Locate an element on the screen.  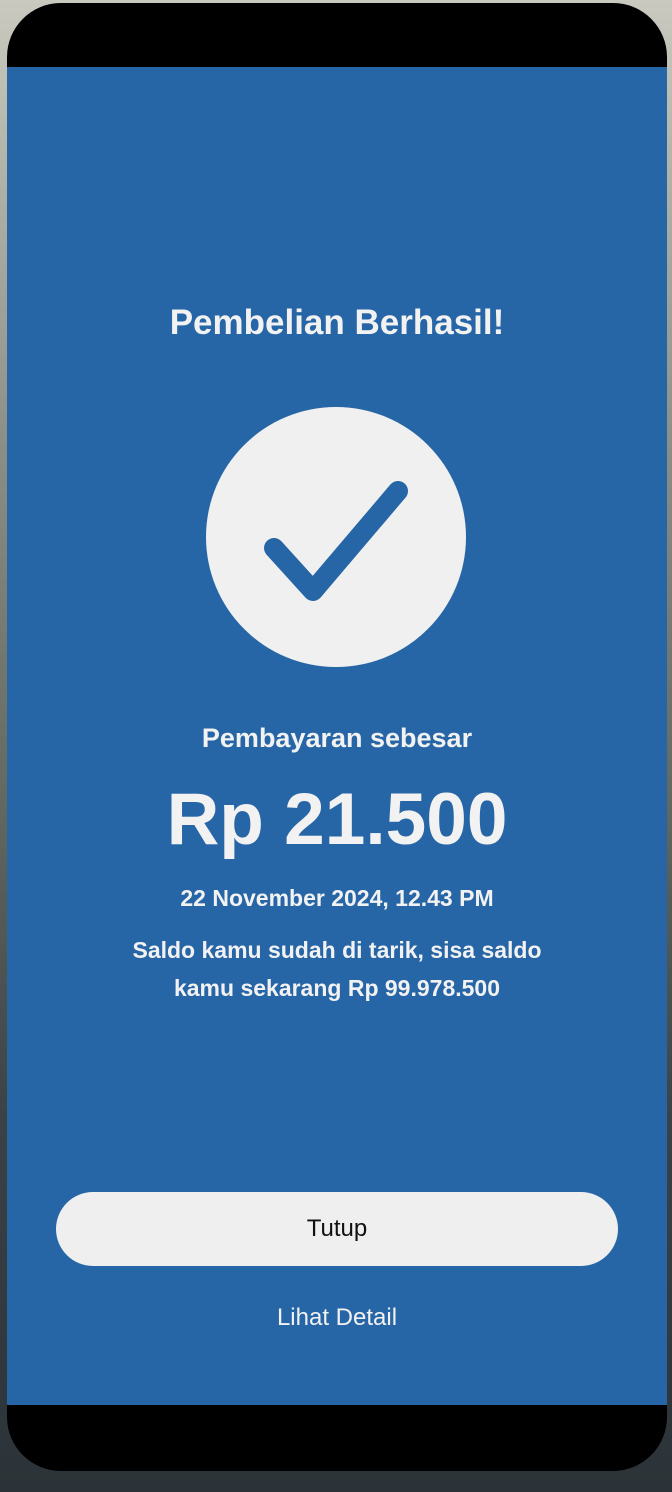
close-button: Tutup is located at coordinates (337, 1229).